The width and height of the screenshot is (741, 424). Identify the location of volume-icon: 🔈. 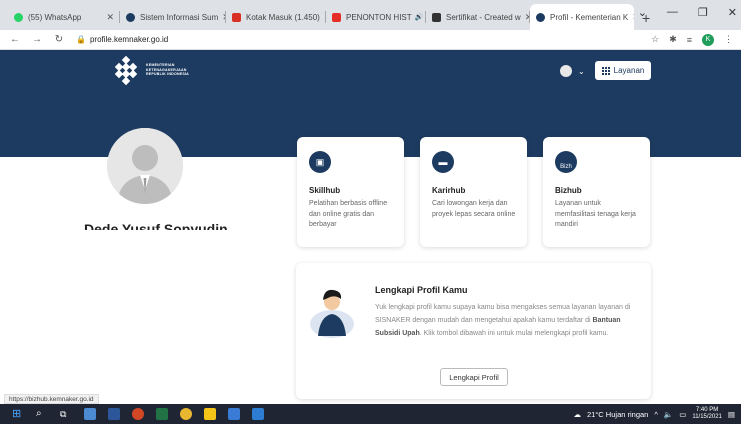
(668, 414).